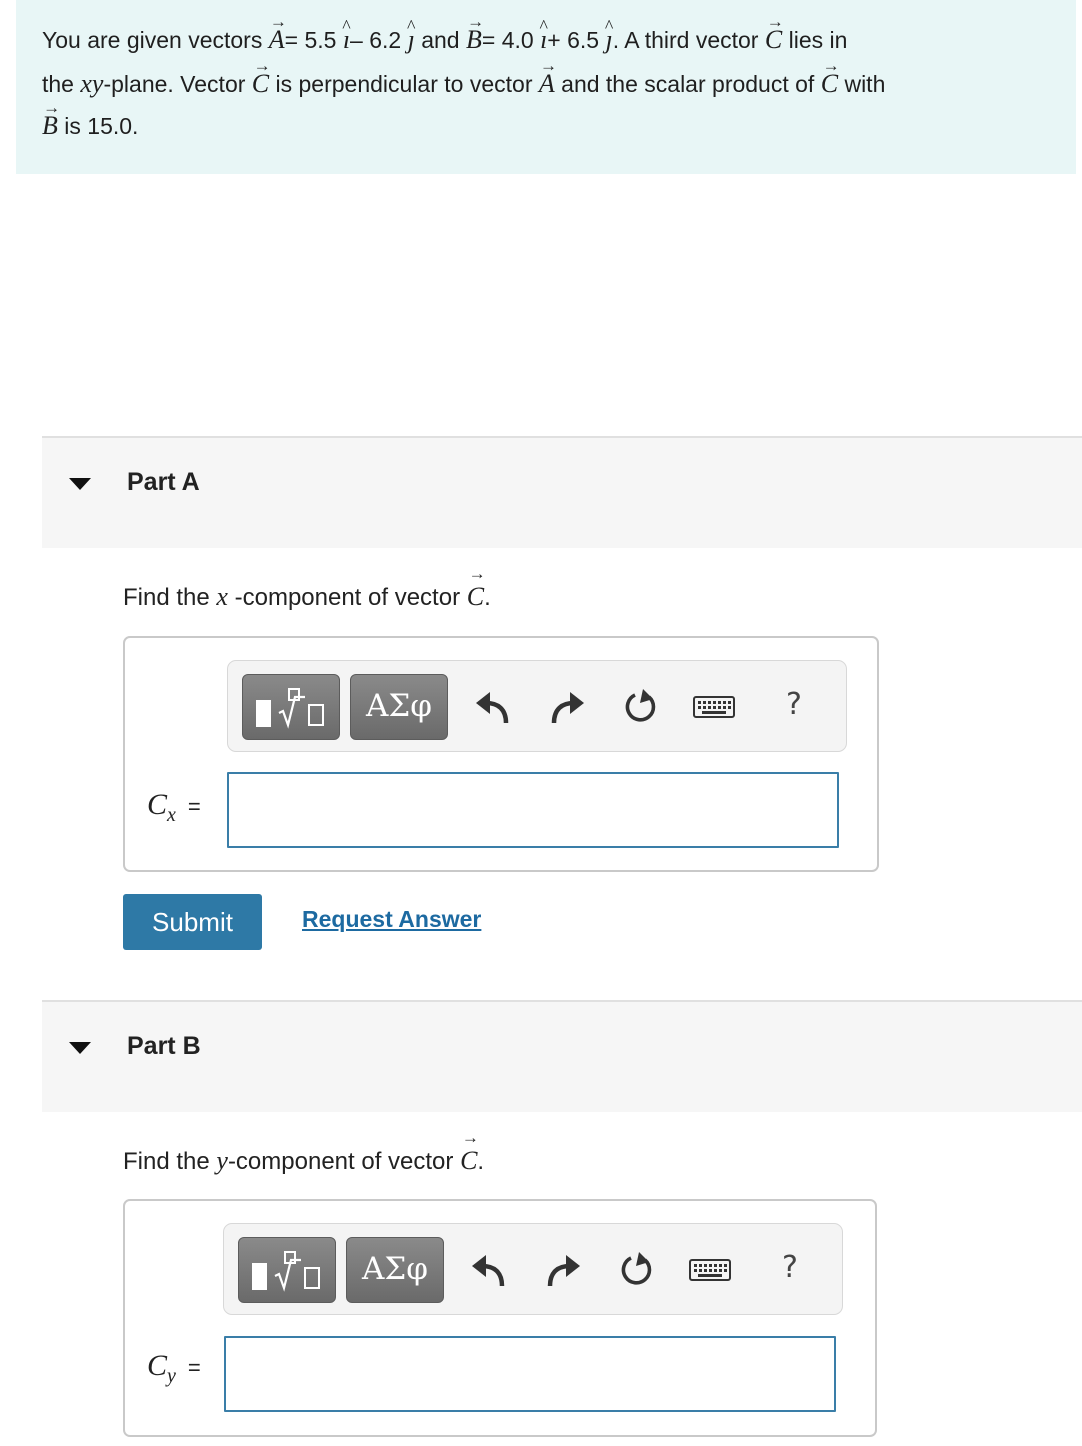  Describe the element at coordinates (530, 1374) in the screenshot. I see `cy-input` at that location.